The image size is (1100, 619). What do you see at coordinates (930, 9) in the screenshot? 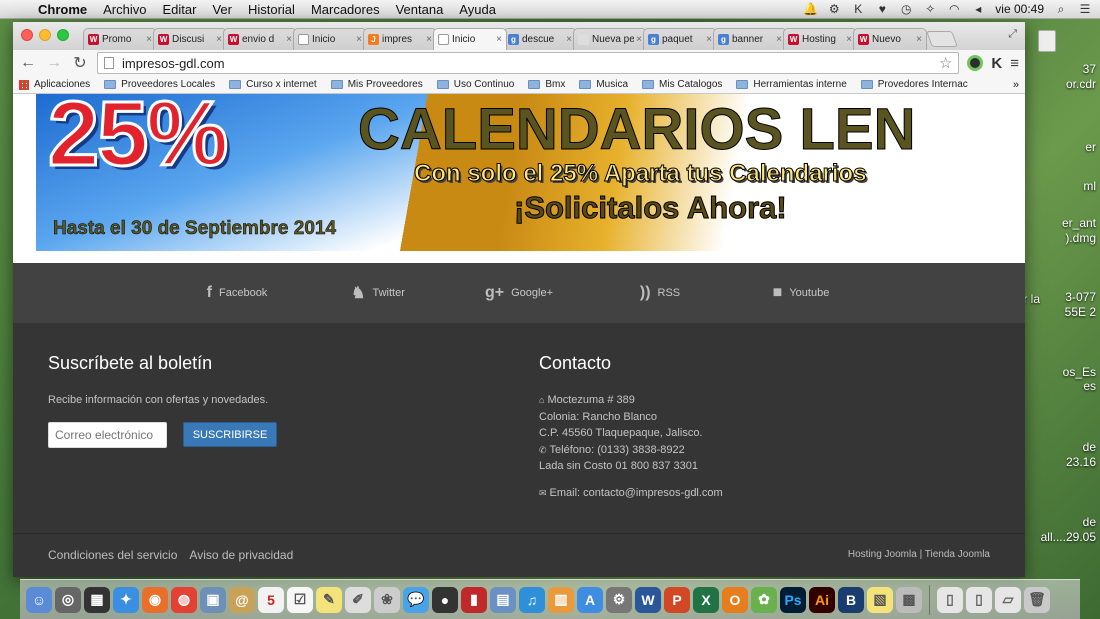
I see `network-icon: ✧` at bounding box center [930, 9].